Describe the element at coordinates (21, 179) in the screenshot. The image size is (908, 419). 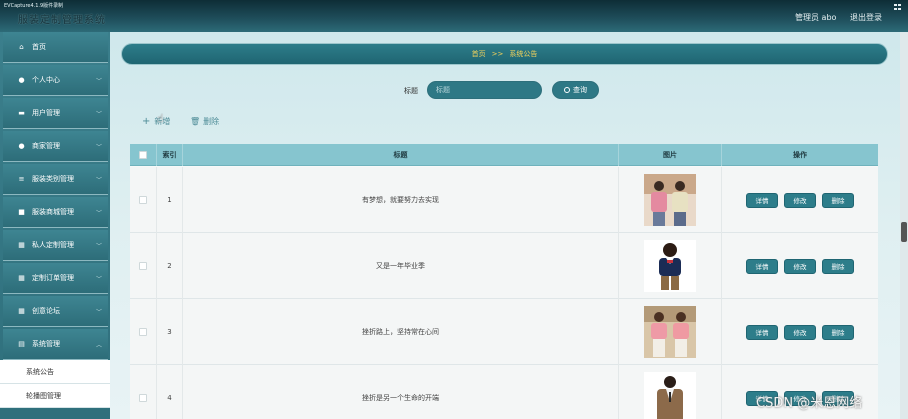
I see `sliders-icon: ≡` at that location.